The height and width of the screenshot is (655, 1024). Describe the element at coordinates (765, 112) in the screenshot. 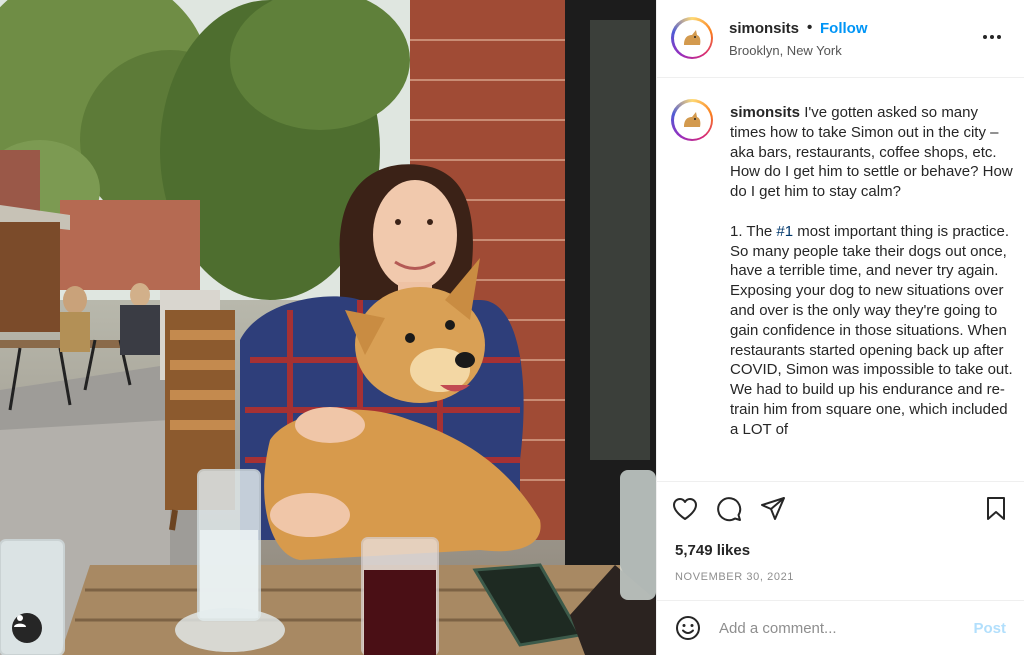

I see `caption-username: simonsits` at that location.